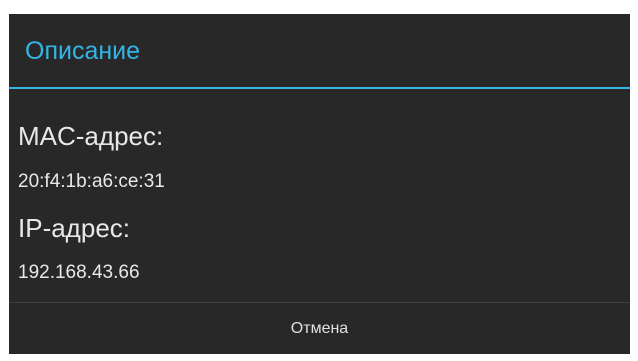 The image size is (638, 361). What do you see at coordinates (319, 88) in the screenshot?
I see `title-divider` at bounding box center [319, 88].